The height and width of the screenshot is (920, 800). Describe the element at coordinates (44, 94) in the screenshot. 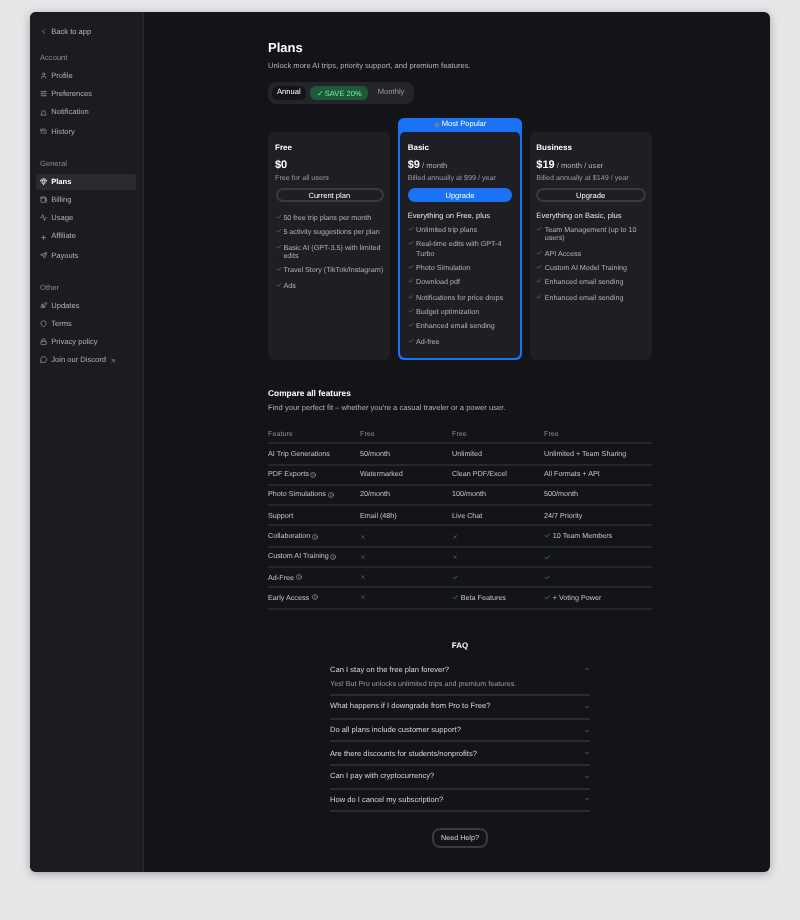

I see `sliders-icon` at that location.